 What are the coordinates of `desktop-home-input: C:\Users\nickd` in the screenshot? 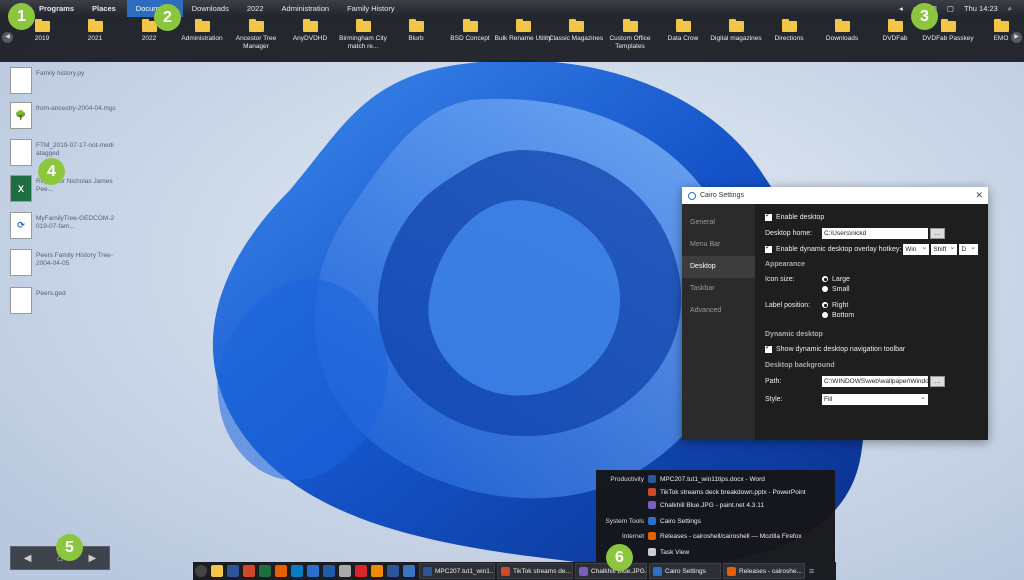 It's located at (875, 233).